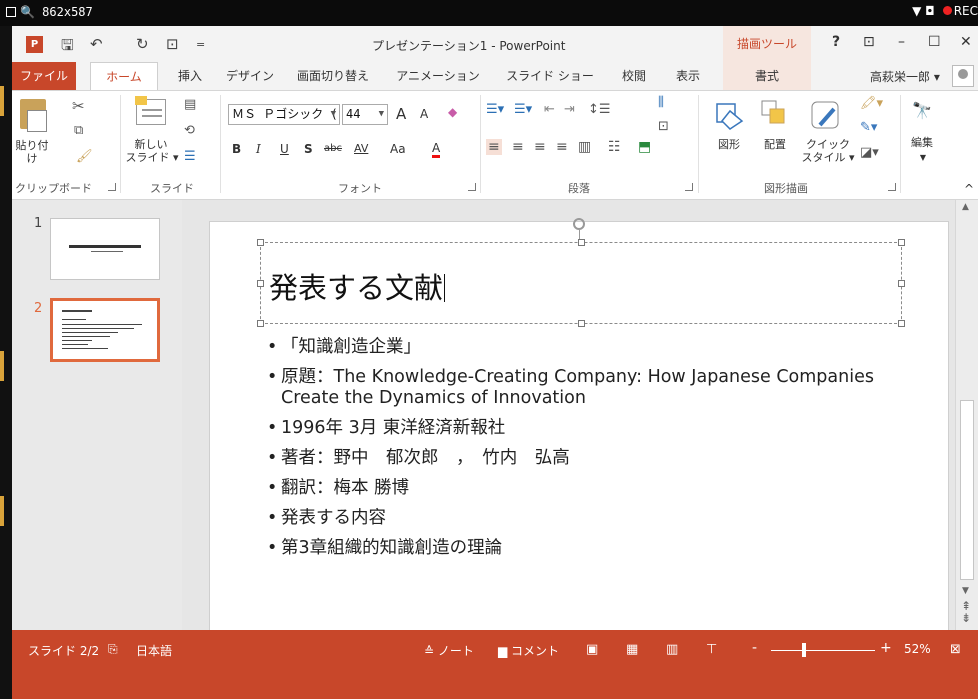 Image resolution: width=978 pixels, height=699 pixels. What do you see at coordinates (886, 648) in the screenshot?
I see `zoom-in-button: +` at bounding box center [886, 648].